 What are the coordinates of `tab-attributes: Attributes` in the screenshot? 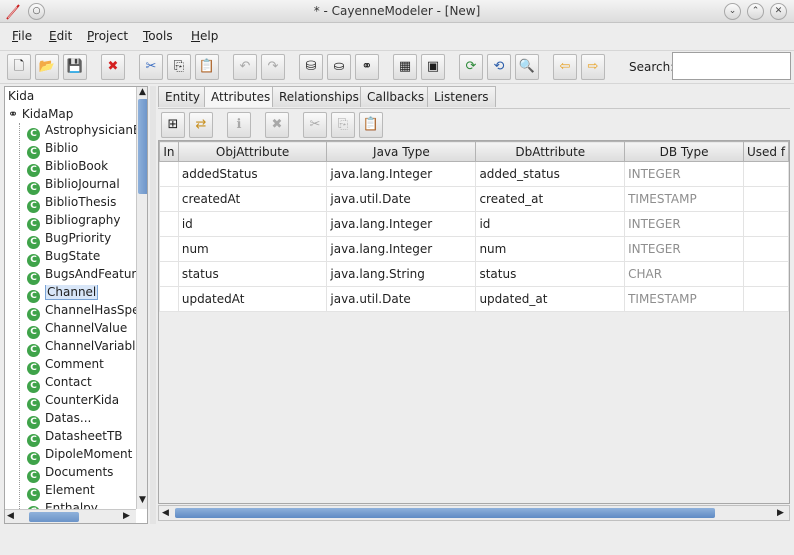 It's located at (241, 96).